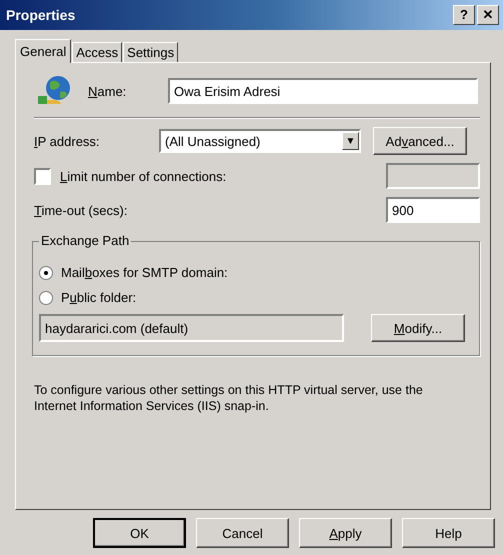  Describe the element at coordinates (144, 272) in the screenshot. I see `radio-label: Mailboxes for SMTP domain:` at that location.